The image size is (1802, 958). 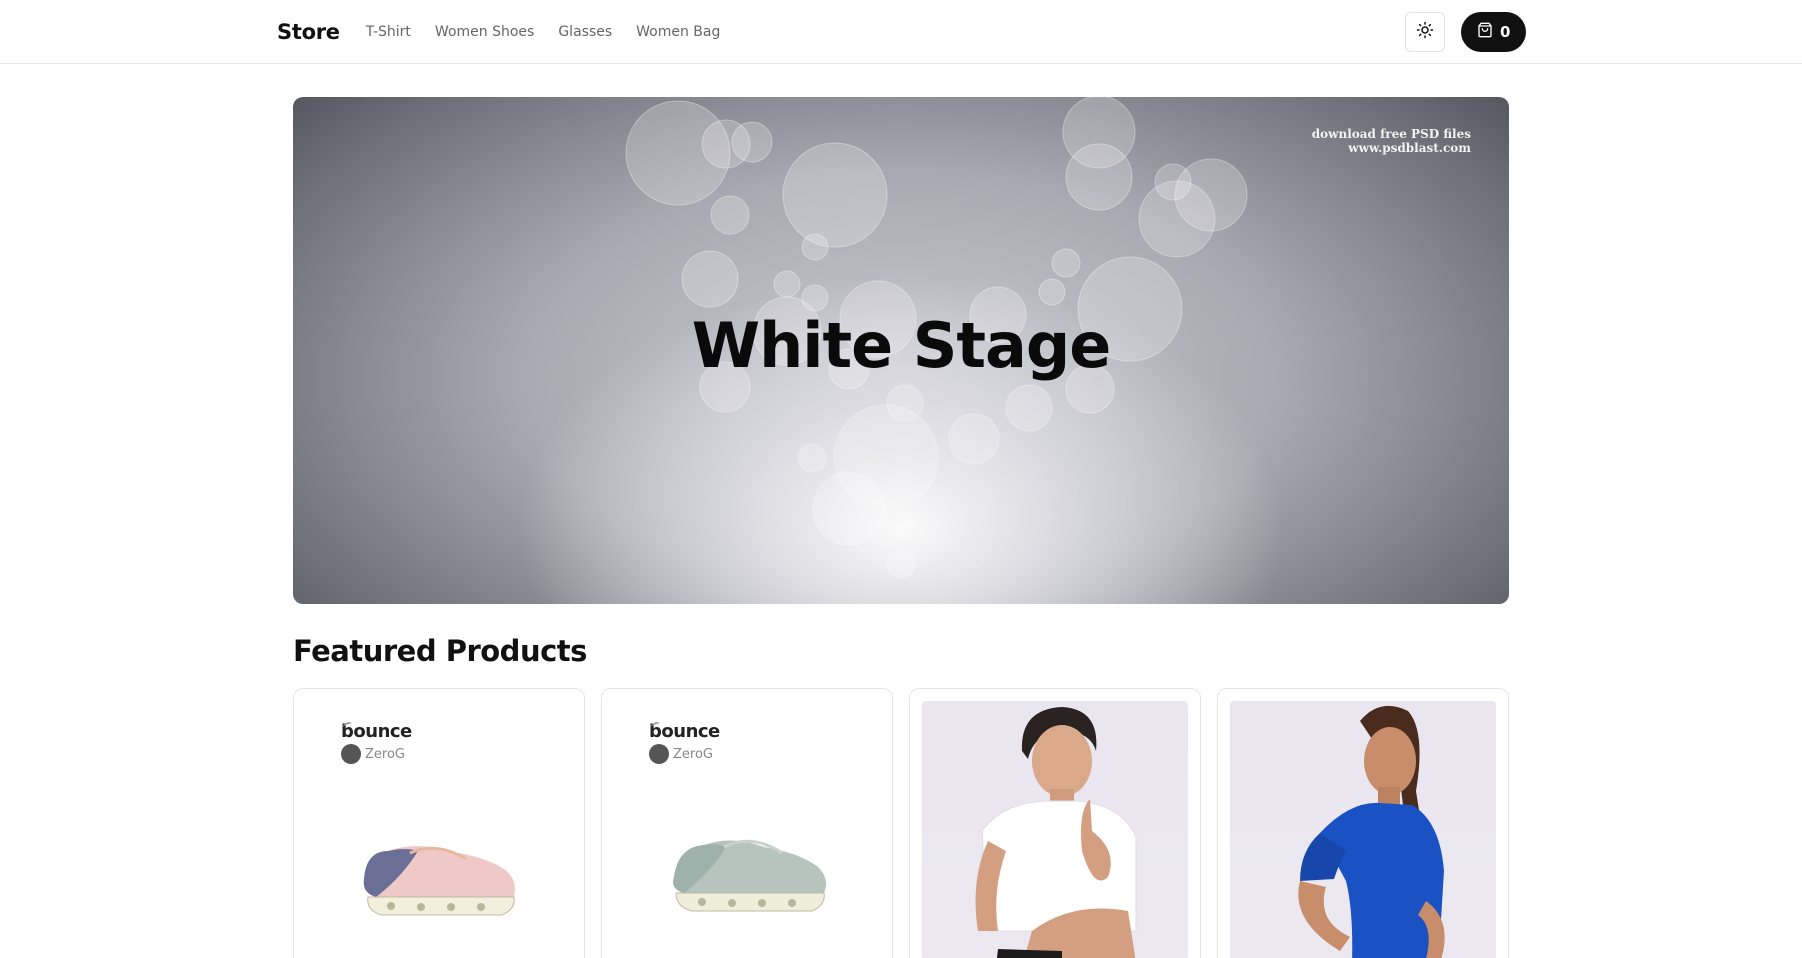 What do you see at coordinates (308, 32) in the screenshot?
I see `brand-logo: Store` at bounding box center [308, 32].